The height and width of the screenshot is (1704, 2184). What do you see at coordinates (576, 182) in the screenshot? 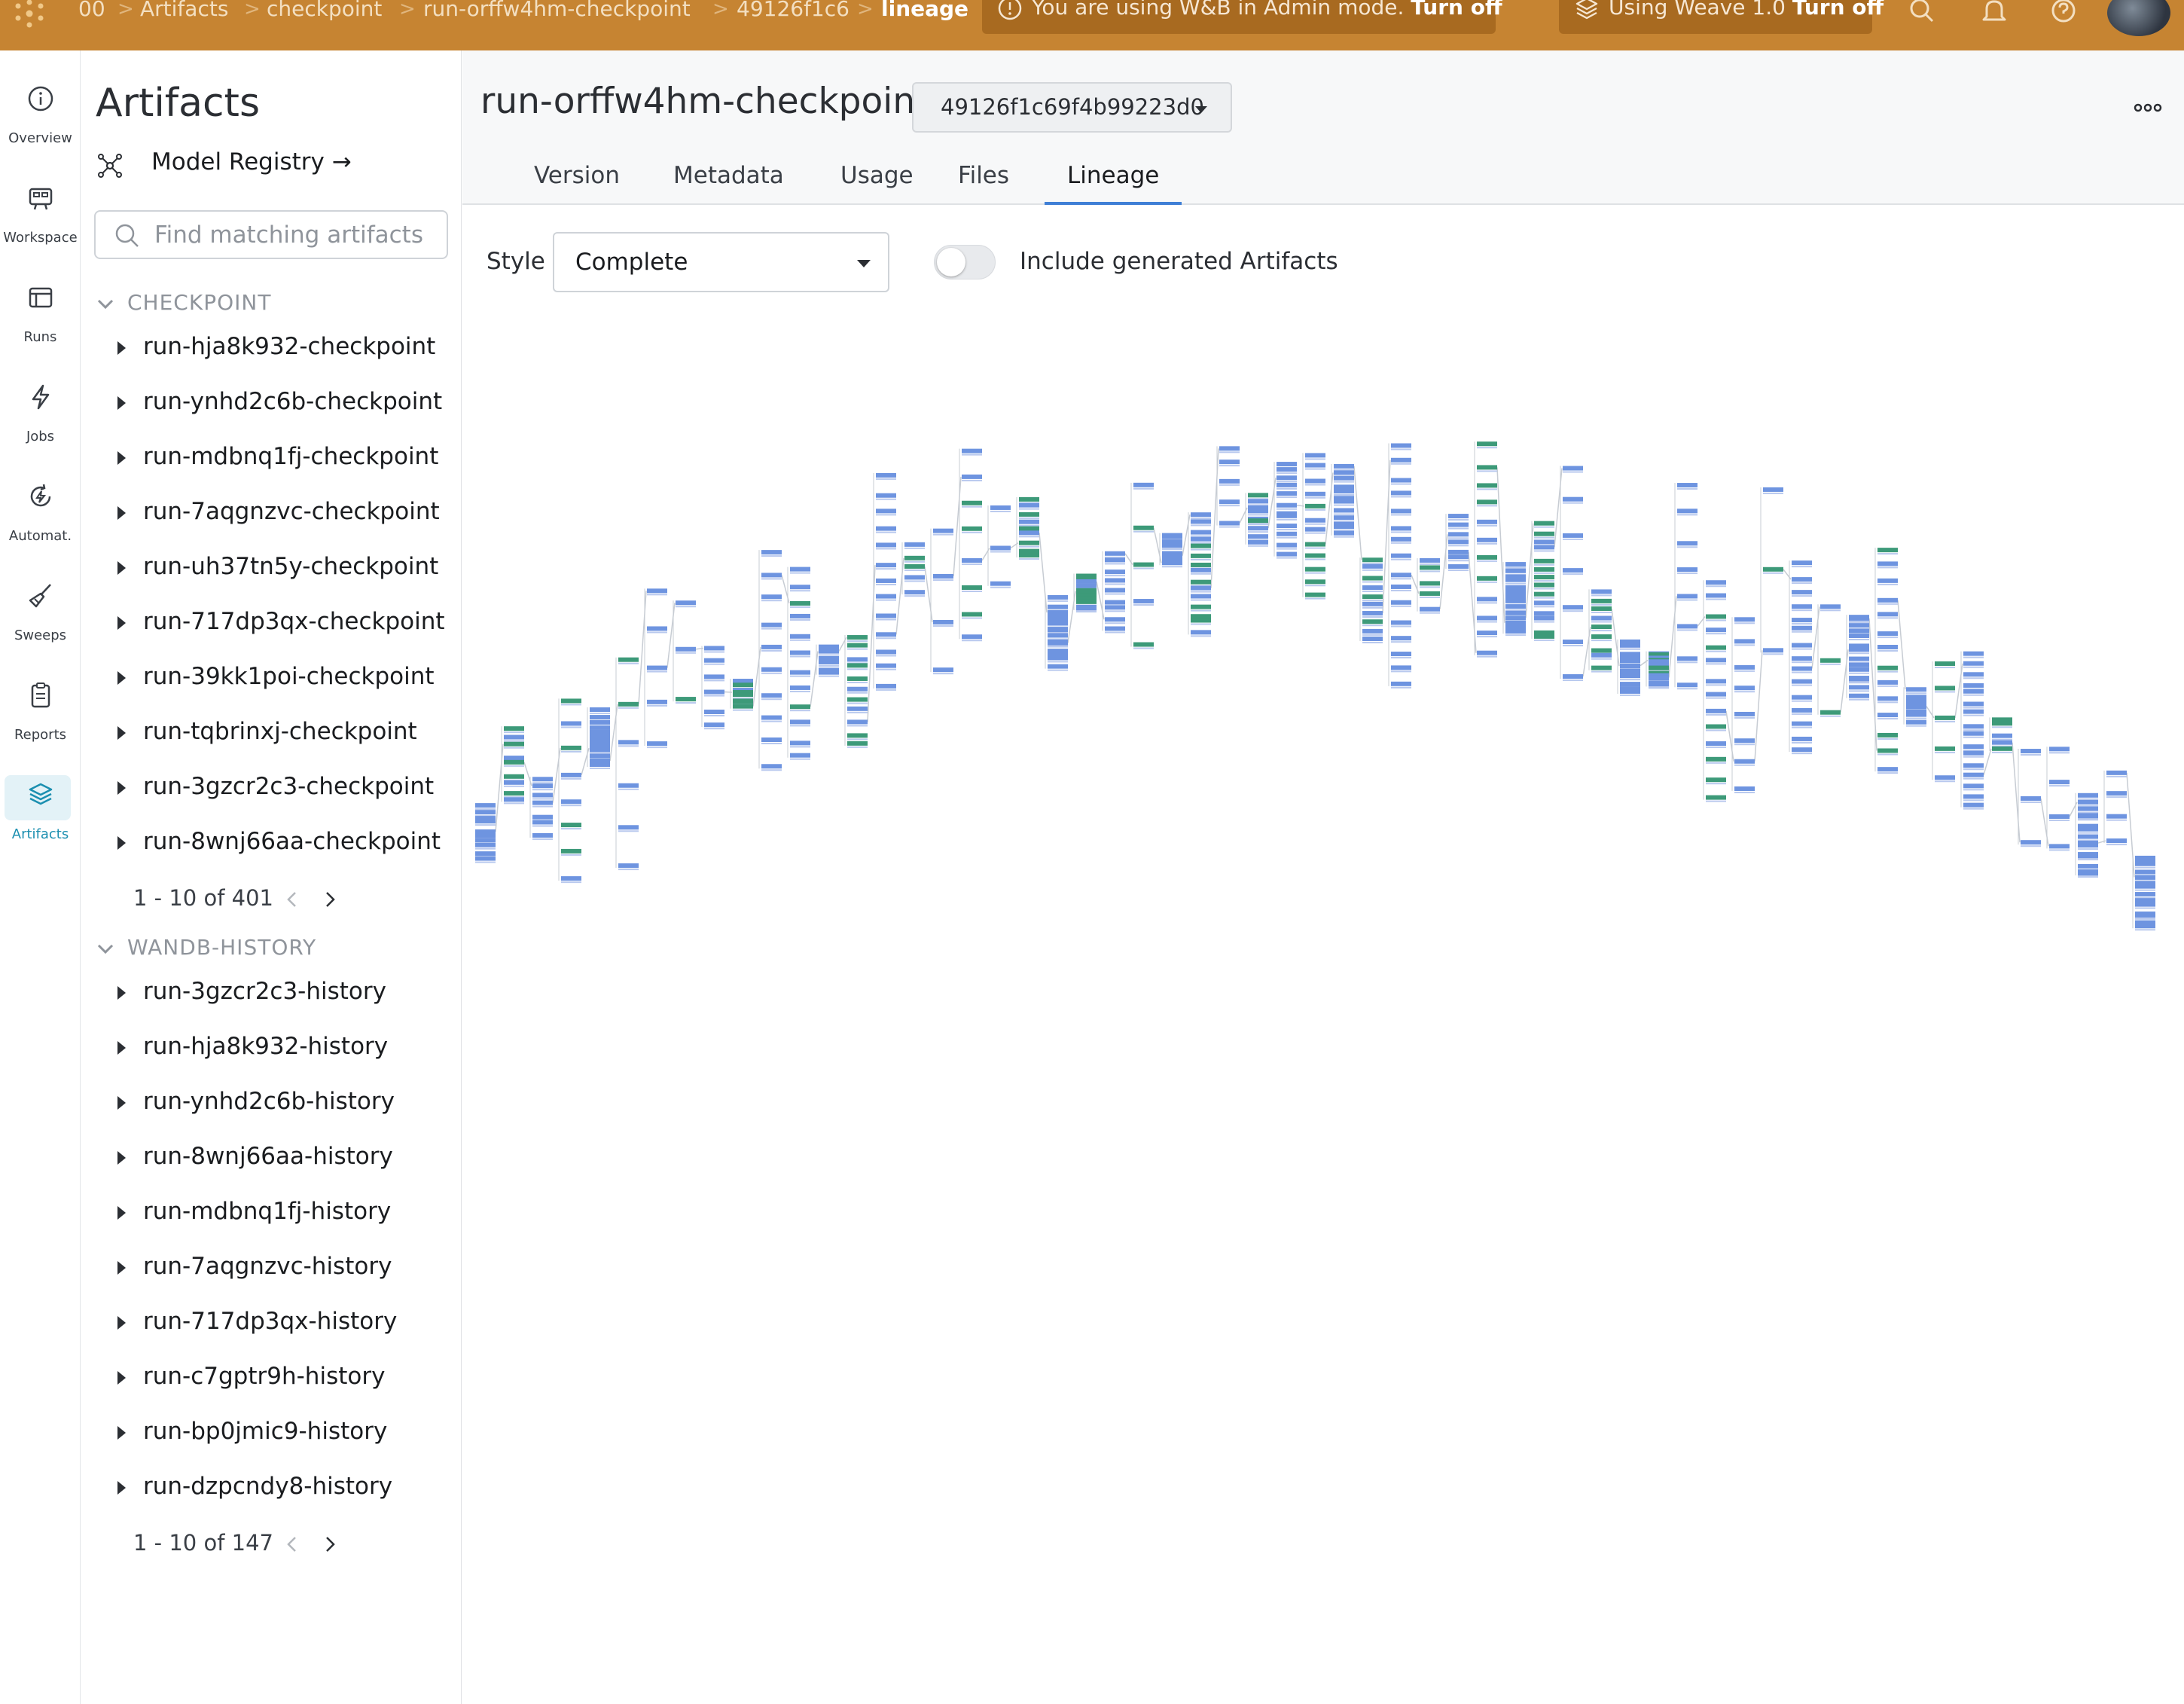
I see `tab-version: Version` at bounding box center [576, 182].